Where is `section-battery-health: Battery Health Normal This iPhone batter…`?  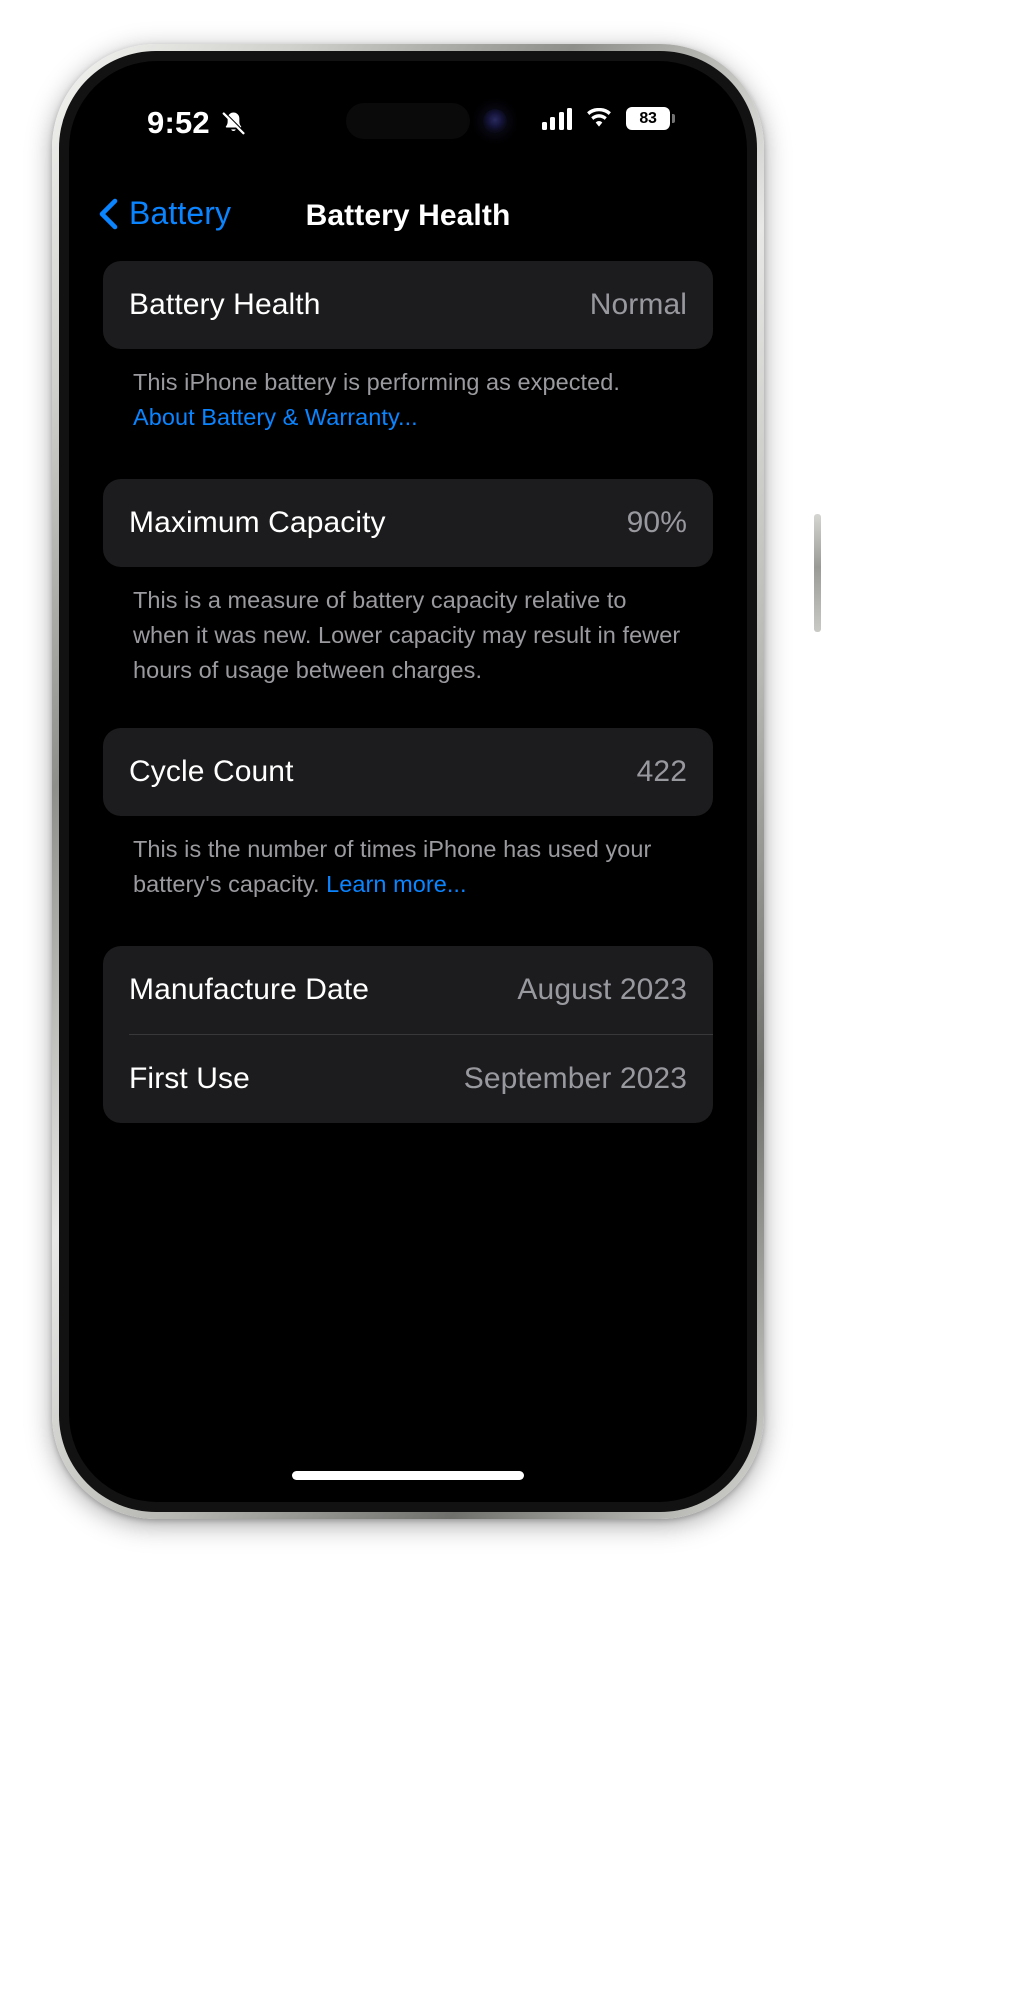 section-battery-health: Battery Health Normal This iPhone batter… is located at coordinates (408, 348).